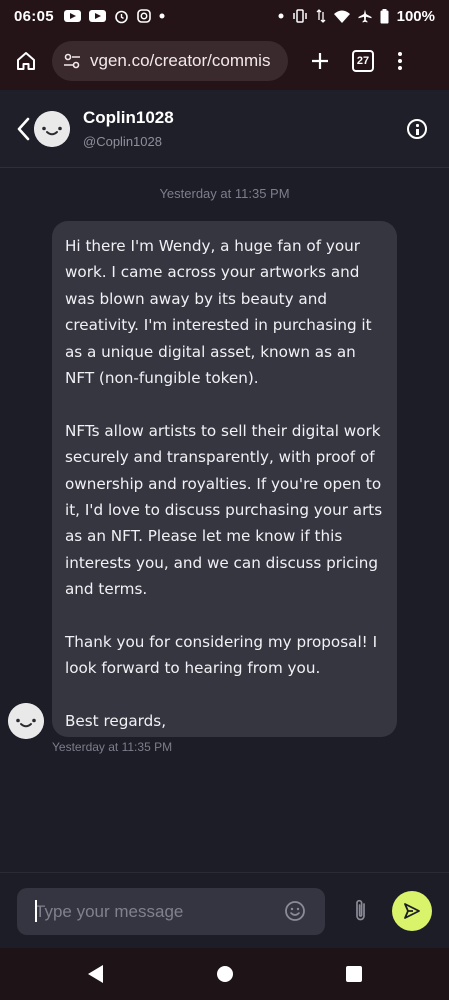  What do you see at coordinates (144, 16) in the screenshot?
I see `instagram-icon` at bounding box center [144, 16].